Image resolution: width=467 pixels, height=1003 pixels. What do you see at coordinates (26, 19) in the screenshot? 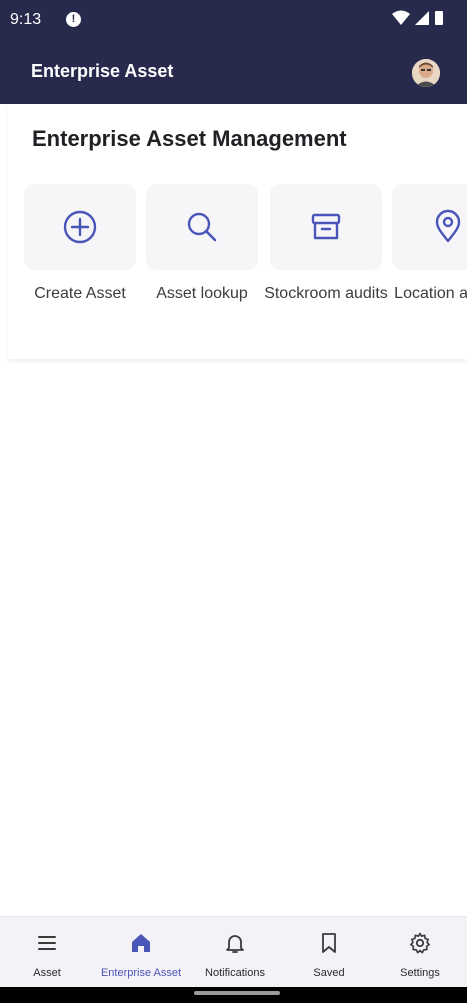
I see `status-time: 9:13` at bounding box center [26, 19].